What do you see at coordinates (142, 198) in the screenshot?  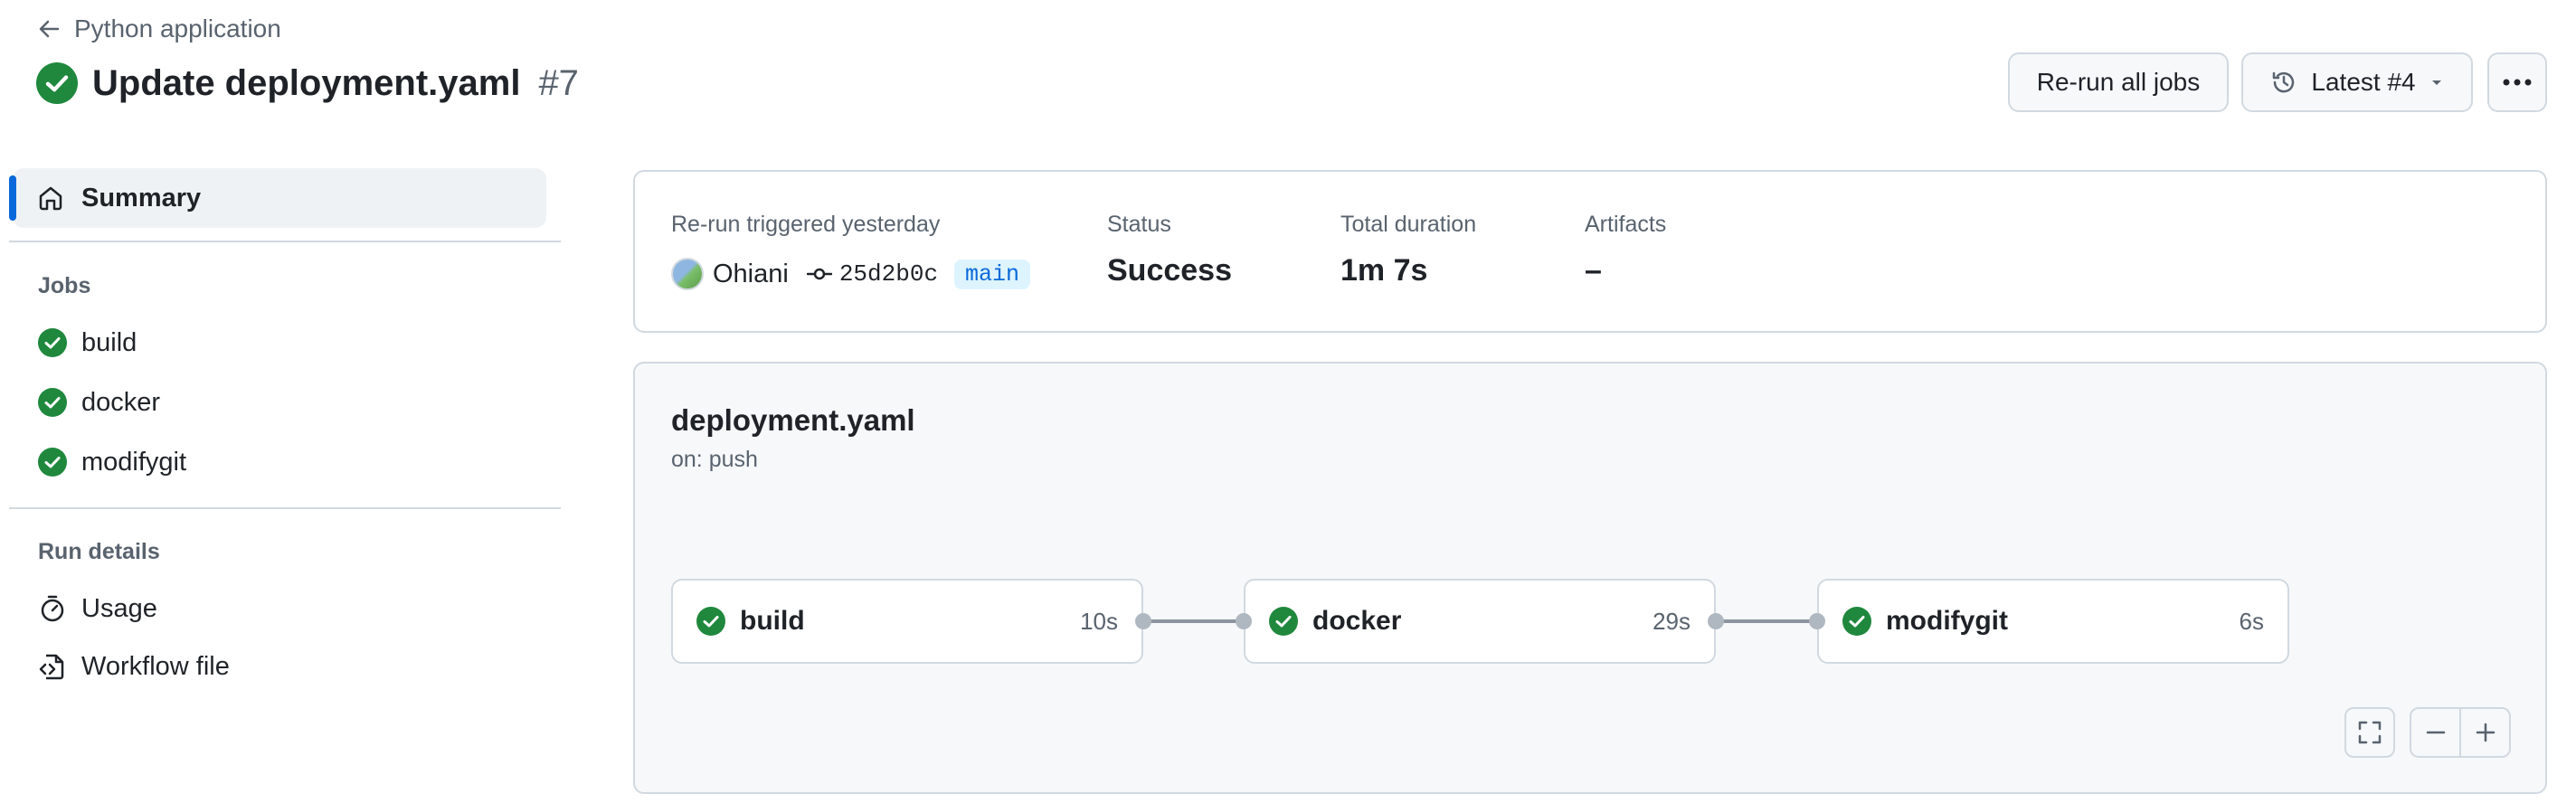 I see `sidebar-summary-label: Summary` at bounding box center [142, 198].